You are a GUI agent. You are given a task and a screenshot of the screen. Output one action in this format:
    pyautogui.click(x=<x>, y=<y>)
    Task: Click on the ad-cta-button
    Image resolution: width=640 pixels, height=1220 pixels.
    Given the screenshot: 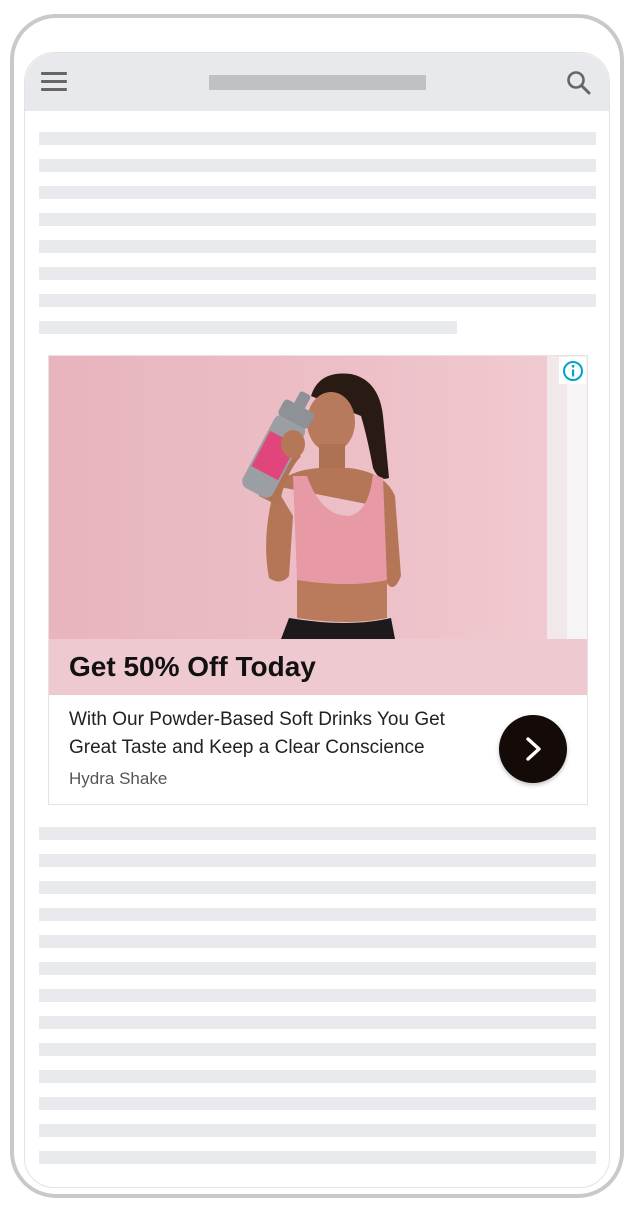 What is the action you would take?
    pyautogui.click(x=533, y=749)
    